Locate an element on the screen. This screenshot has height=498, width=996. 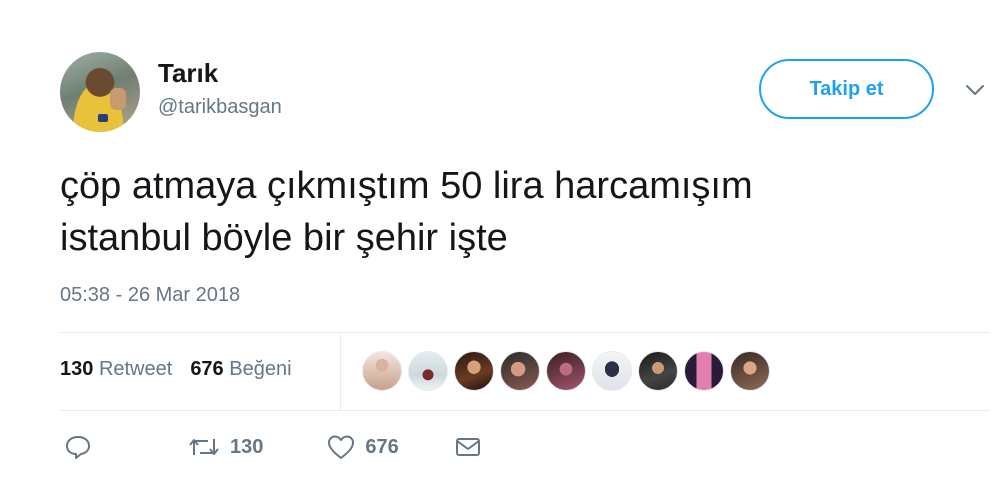
tweet-actions: 130 676 is located at coordinates (272, 447).